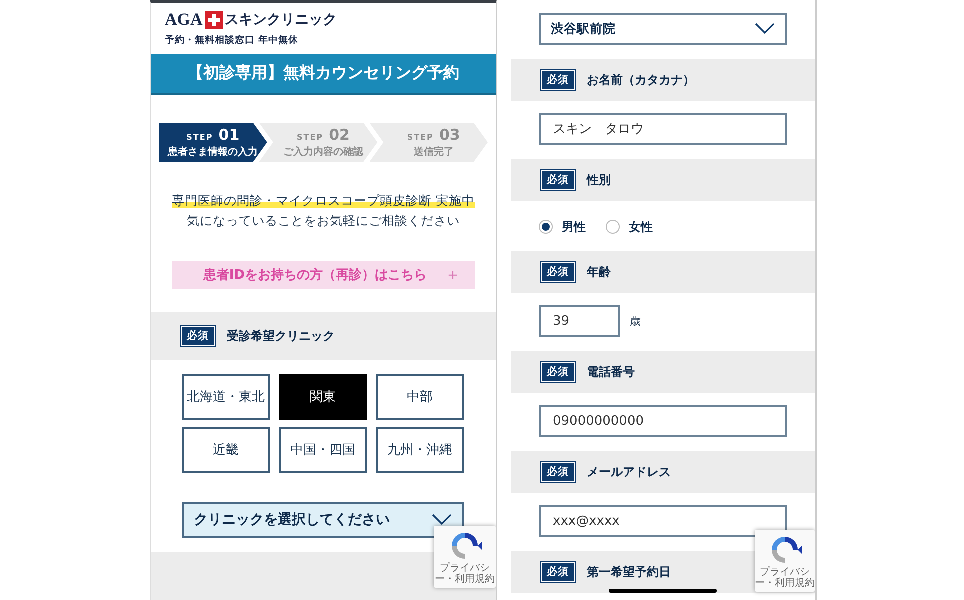 The image size is (964, 600). I want to click on step-number: STEP 02, so click(323, 134).